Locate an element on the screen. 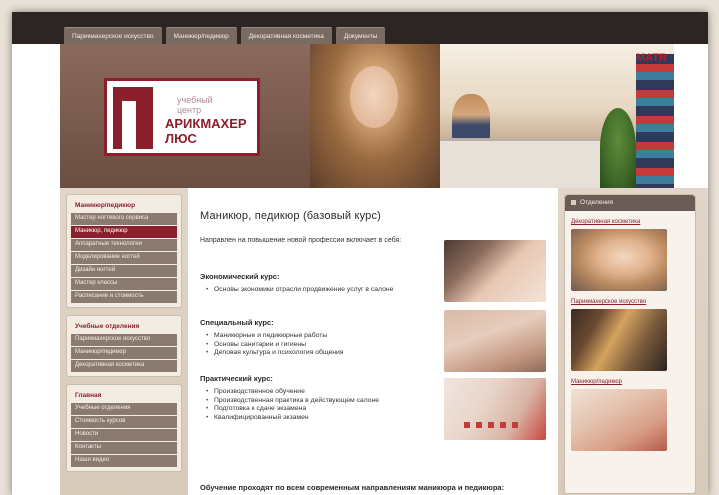 This screenshot has height=495, width=719. page-title: Маникюр, педикюр (базовый курс) is located at coordinates (291, 216).